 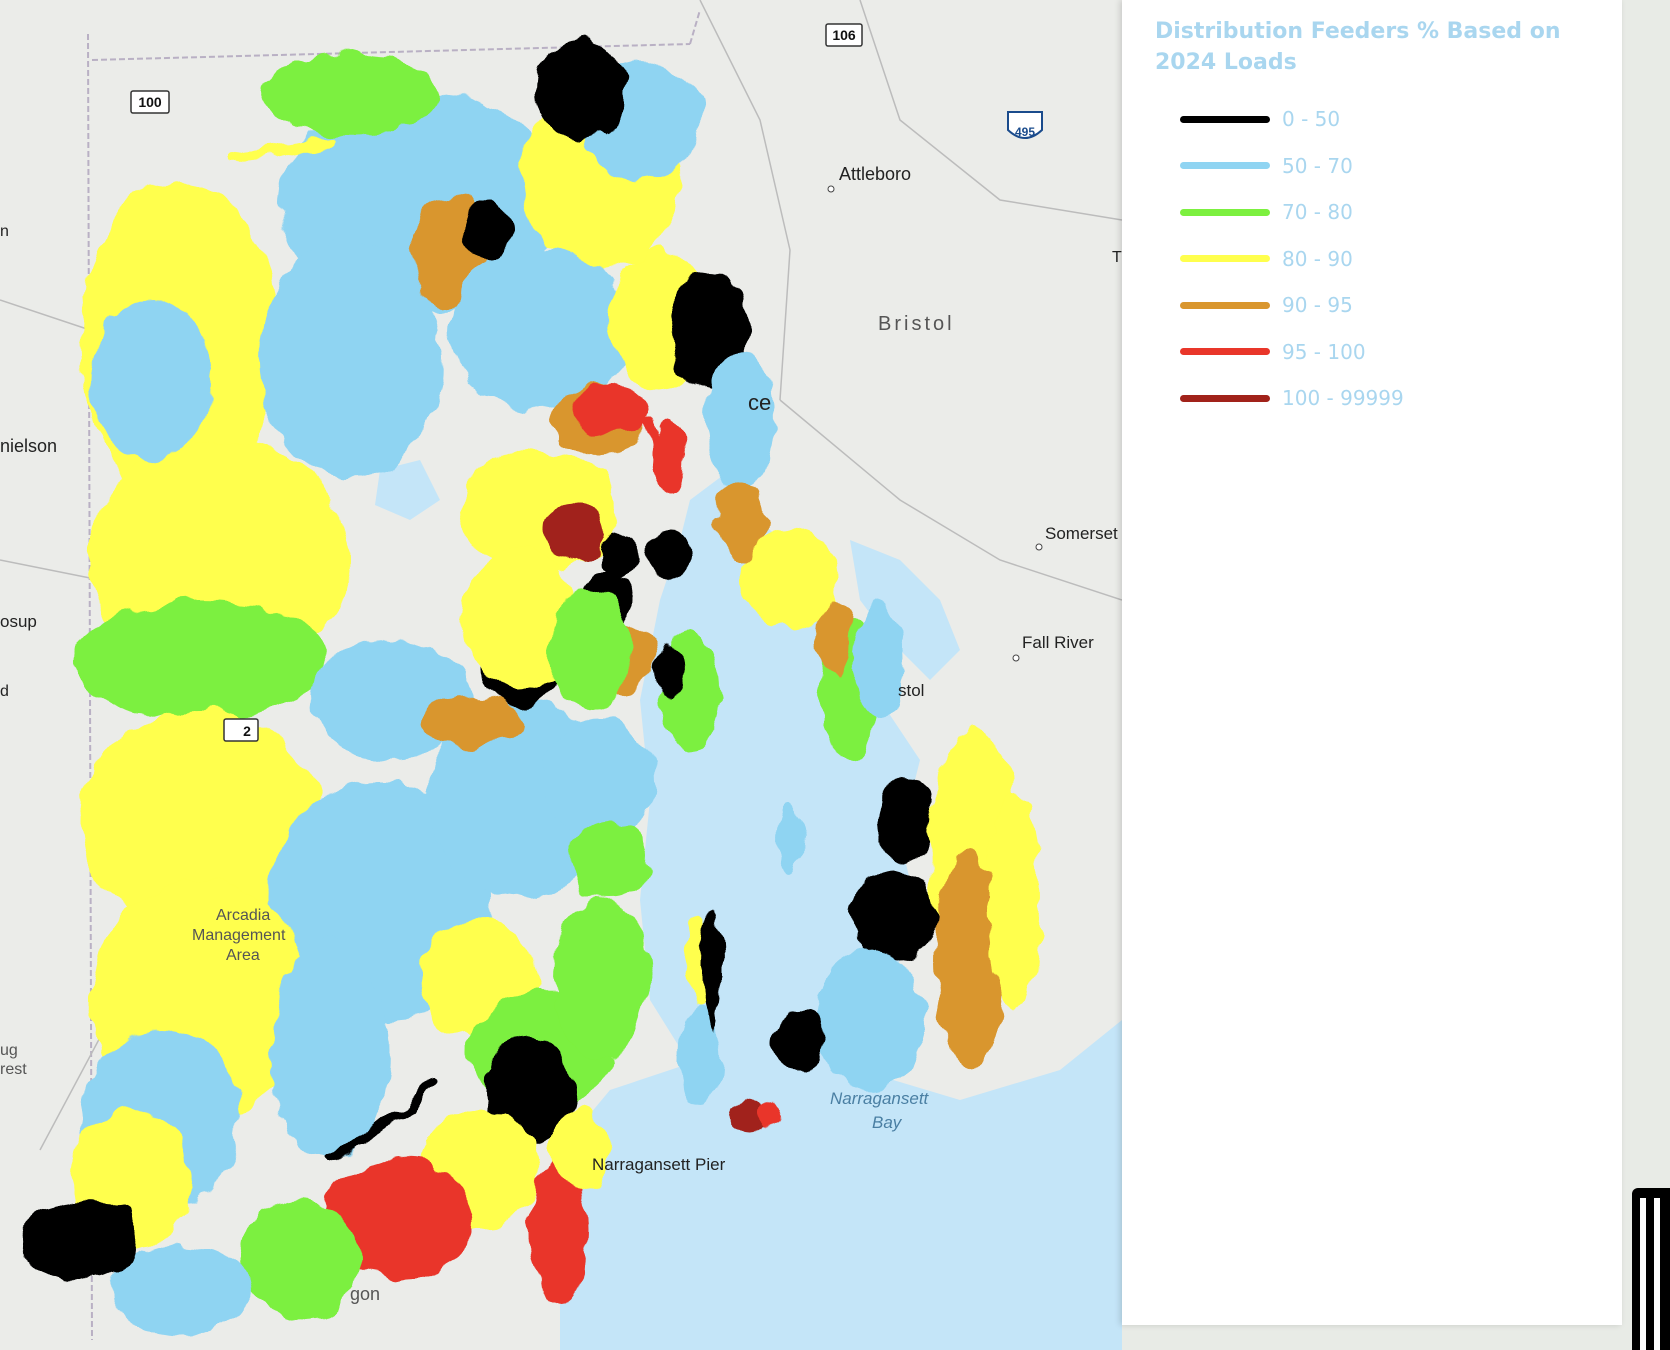 What do you see at coordinates (28, 446) in the screenshot?
I see `place-danielson-label: nielson` at bounding box center [28, 446].